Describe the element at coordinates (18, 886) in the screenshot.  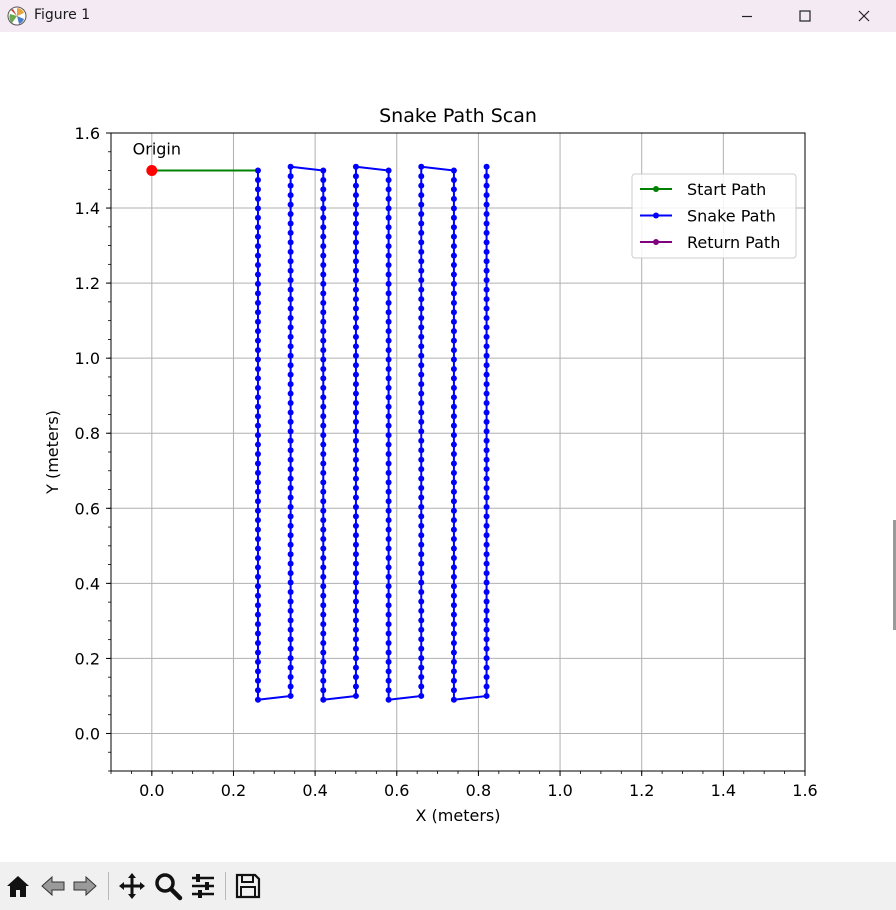
I see `home-button` at that location.